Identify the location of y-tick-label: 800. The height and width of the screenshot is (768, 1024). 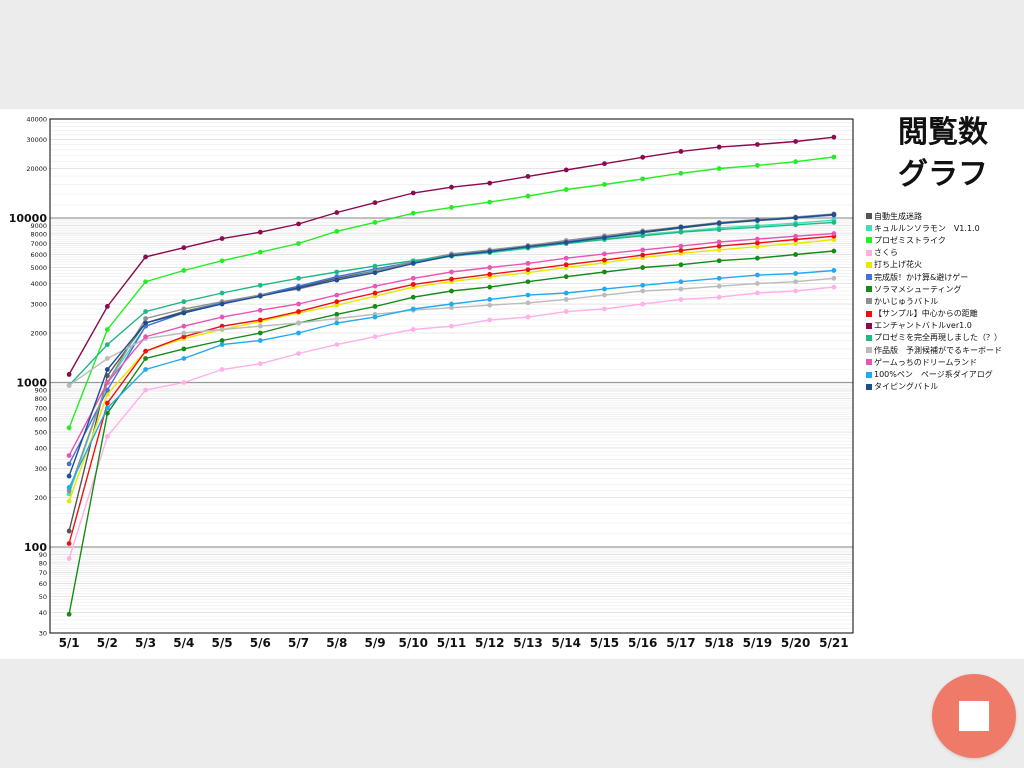
(41, 399).